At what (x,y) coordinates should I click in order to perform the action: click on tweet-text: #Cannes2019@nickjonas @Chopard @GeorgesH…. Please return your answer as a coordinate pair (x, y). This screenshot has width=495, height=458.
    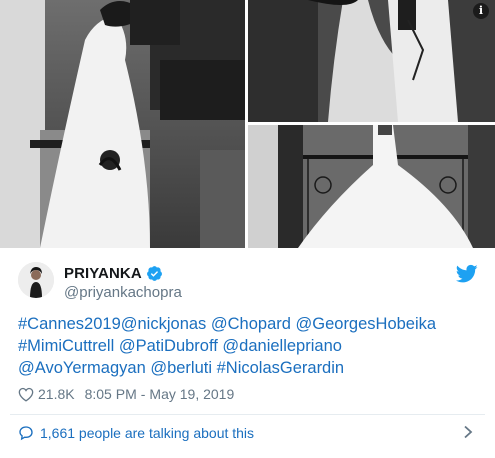
    Looking at the image, I should click on (253, 346).